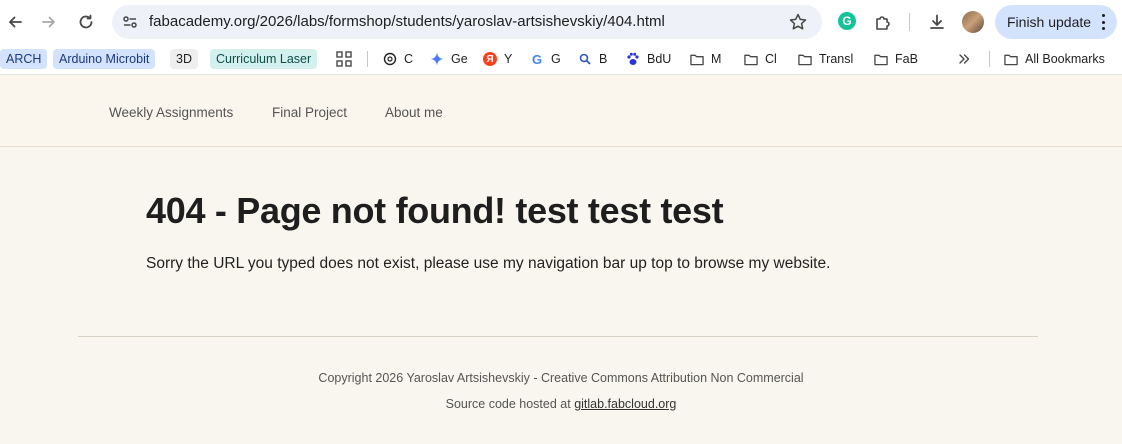 Image resolution: width=1122 pixels, height=444 pixels. I want to click on bookmark-label: BdU, so click(659, 59).